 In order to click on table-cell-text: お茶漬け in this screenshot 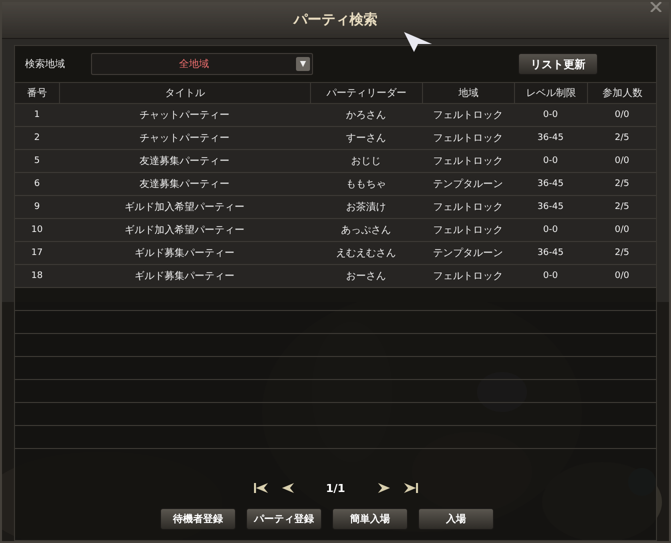, I will do `click(366, 207)`.